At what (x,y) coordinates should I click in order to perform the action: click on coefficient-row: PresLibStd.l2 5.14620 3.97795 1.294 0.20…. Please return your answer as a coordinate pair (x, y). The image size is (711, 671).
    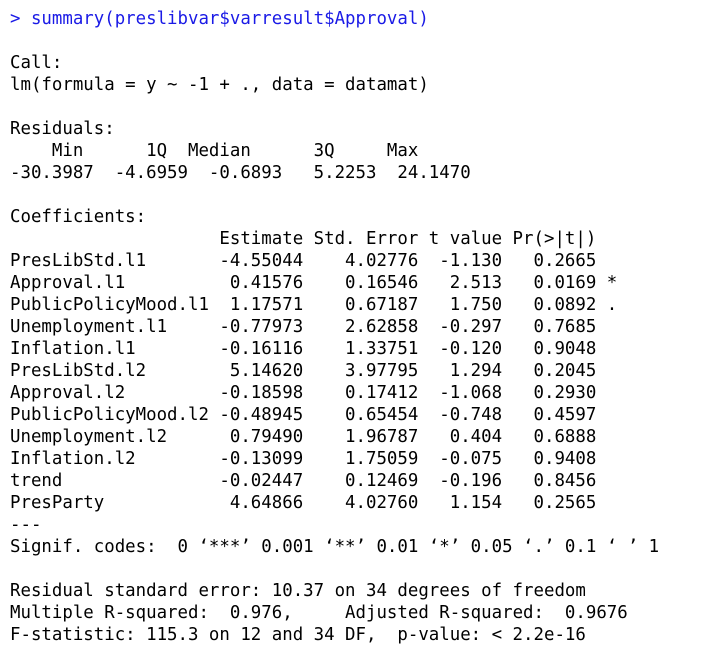
    Looking at the image, I should click on (314, 371).